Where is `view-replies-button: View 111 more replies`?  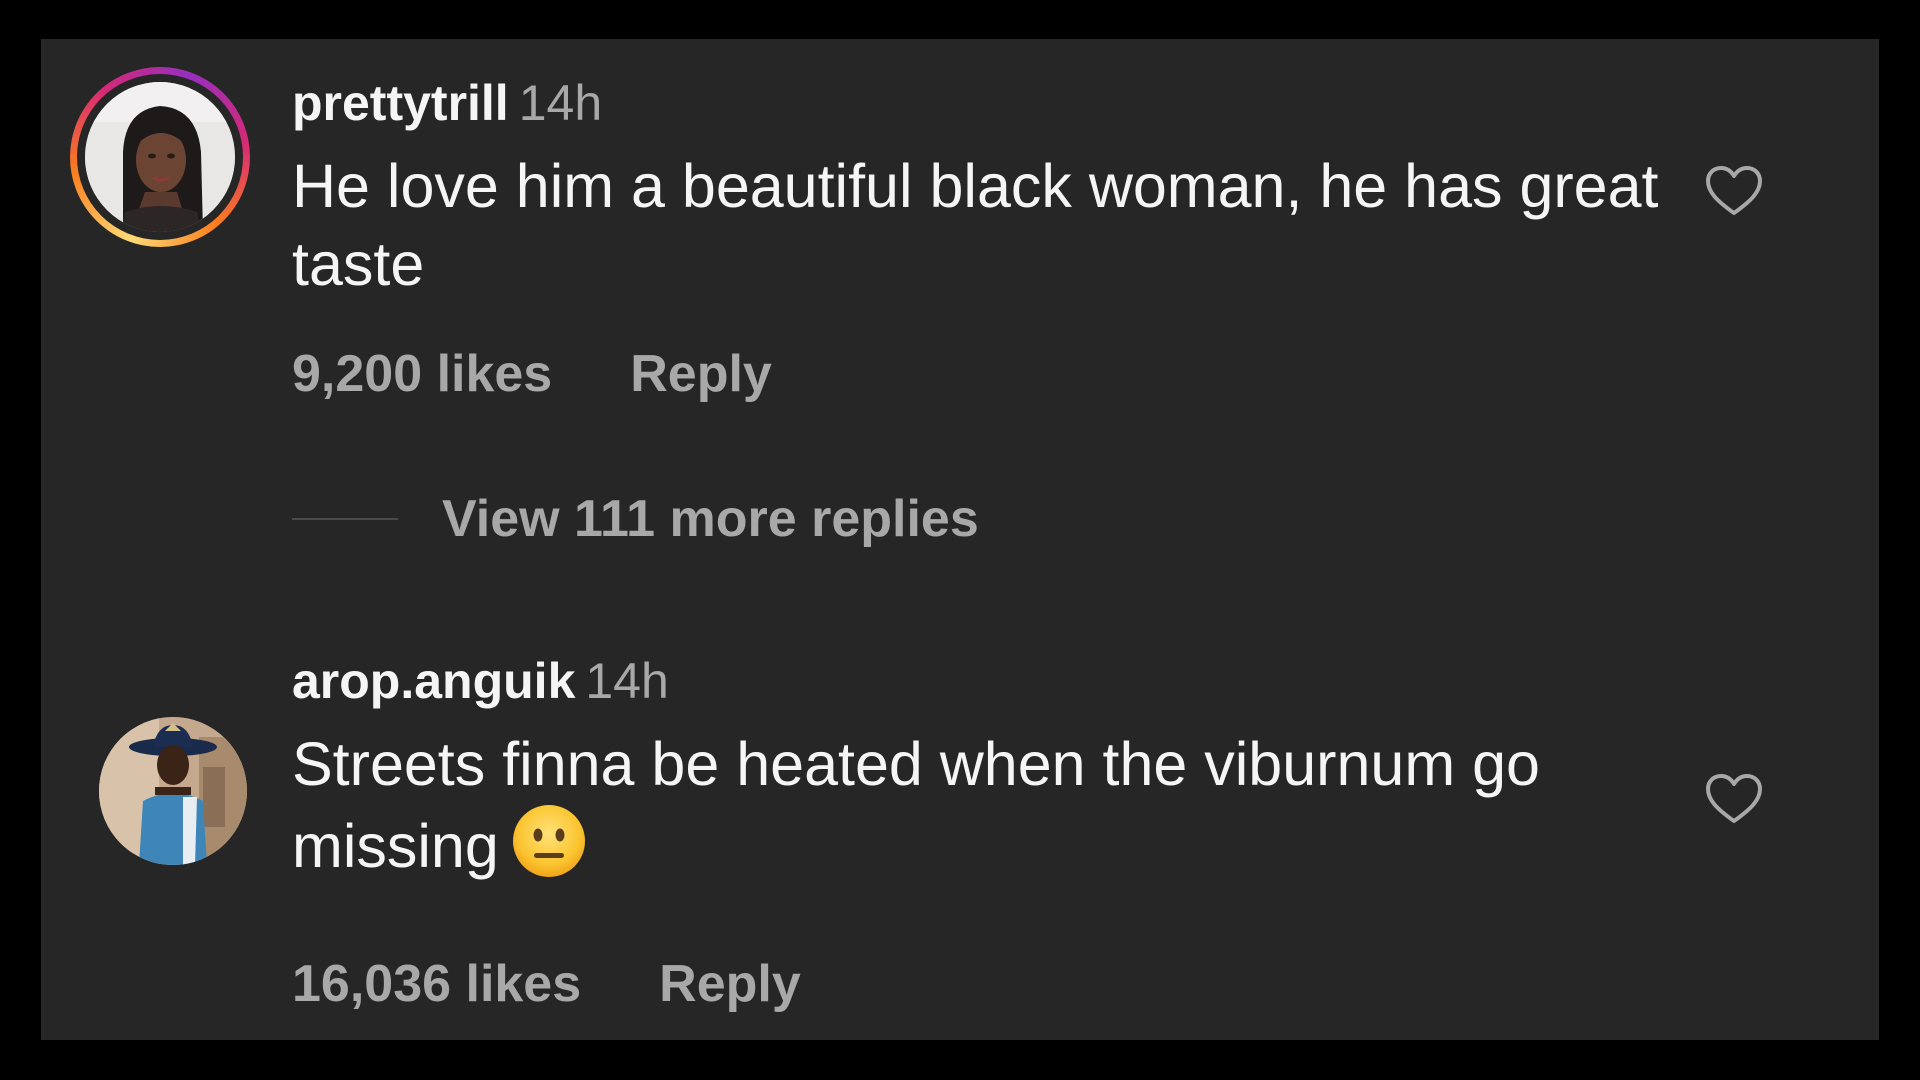
view-replies-button: View 111 more replies is located at coordinates (635, 519).